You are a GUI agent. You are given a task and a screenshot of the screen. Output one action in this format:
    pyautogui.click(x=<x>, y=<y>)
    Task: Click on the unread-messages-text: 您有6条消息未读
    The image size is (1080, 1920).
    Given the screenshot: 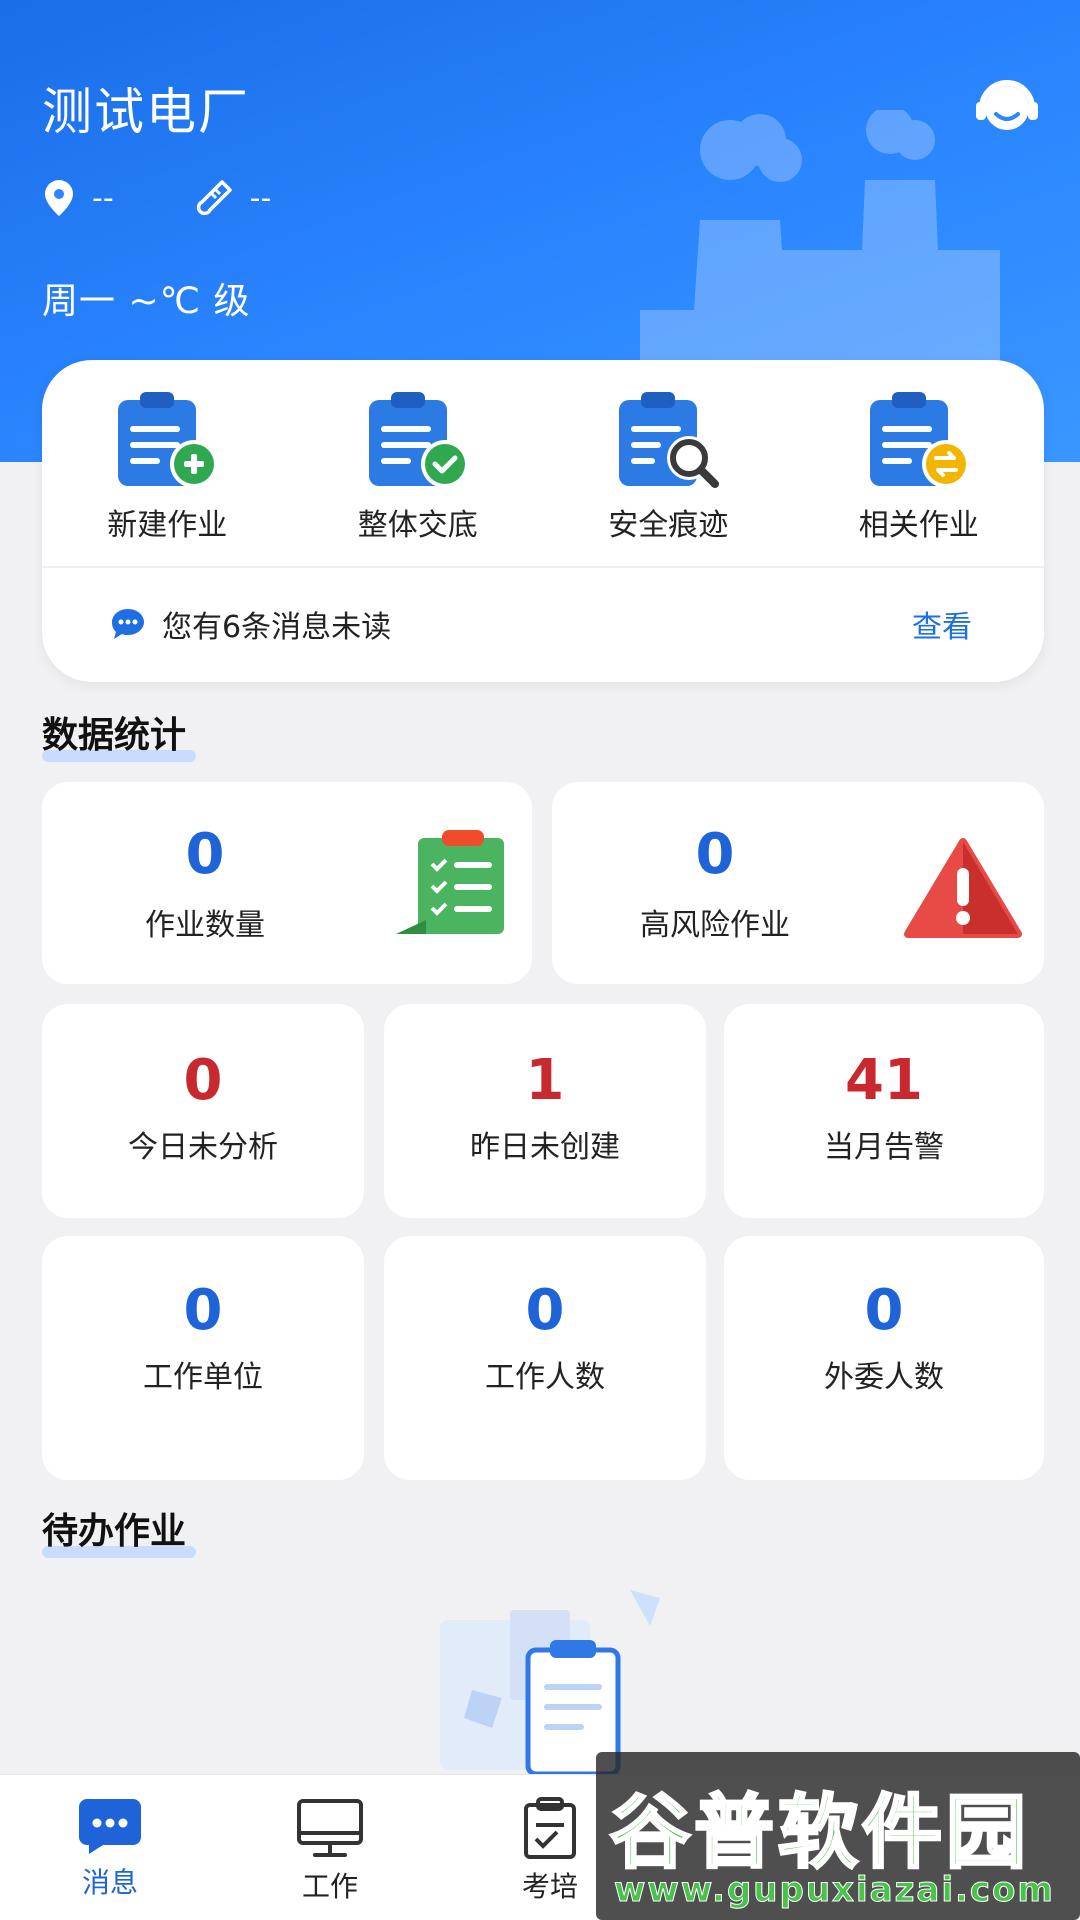 What is the action you would take?
    pyautogui.click(x=277, y=627)
    